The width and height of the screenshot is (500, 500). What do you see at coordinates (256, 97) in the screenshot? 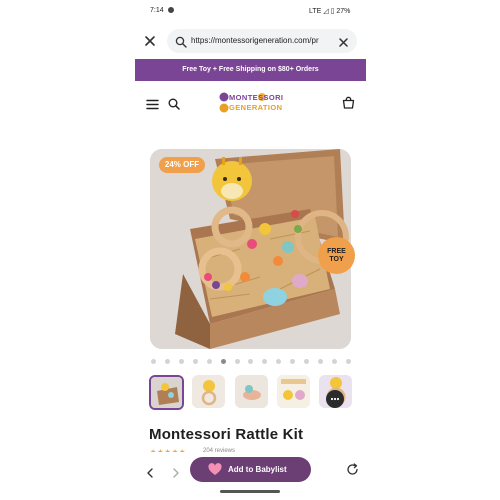
I see `logo-line1: MONTESSORI` at bounding box center [256, 97].